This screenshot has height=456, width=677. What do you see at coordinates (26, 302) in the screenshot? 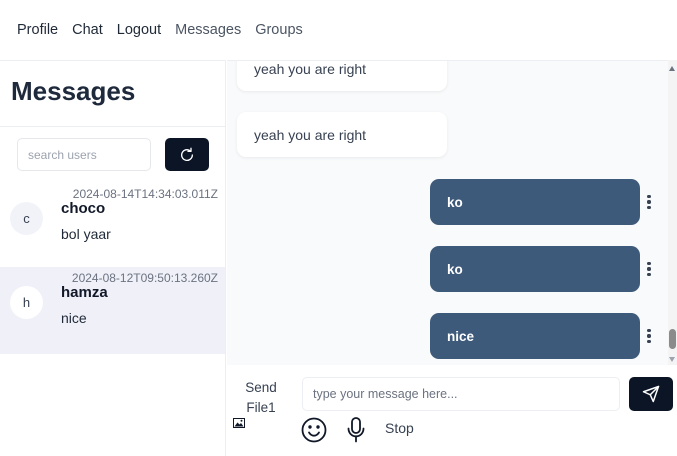
I see `avatar: h` at bounding box center [26, 302].